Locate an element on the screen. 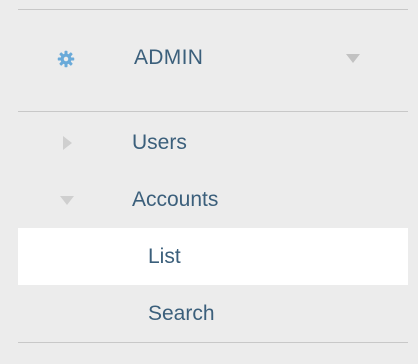 This screenshot has width=418, height=364. menu-item-accounts: Accounts is located at coordinates (213, 199).